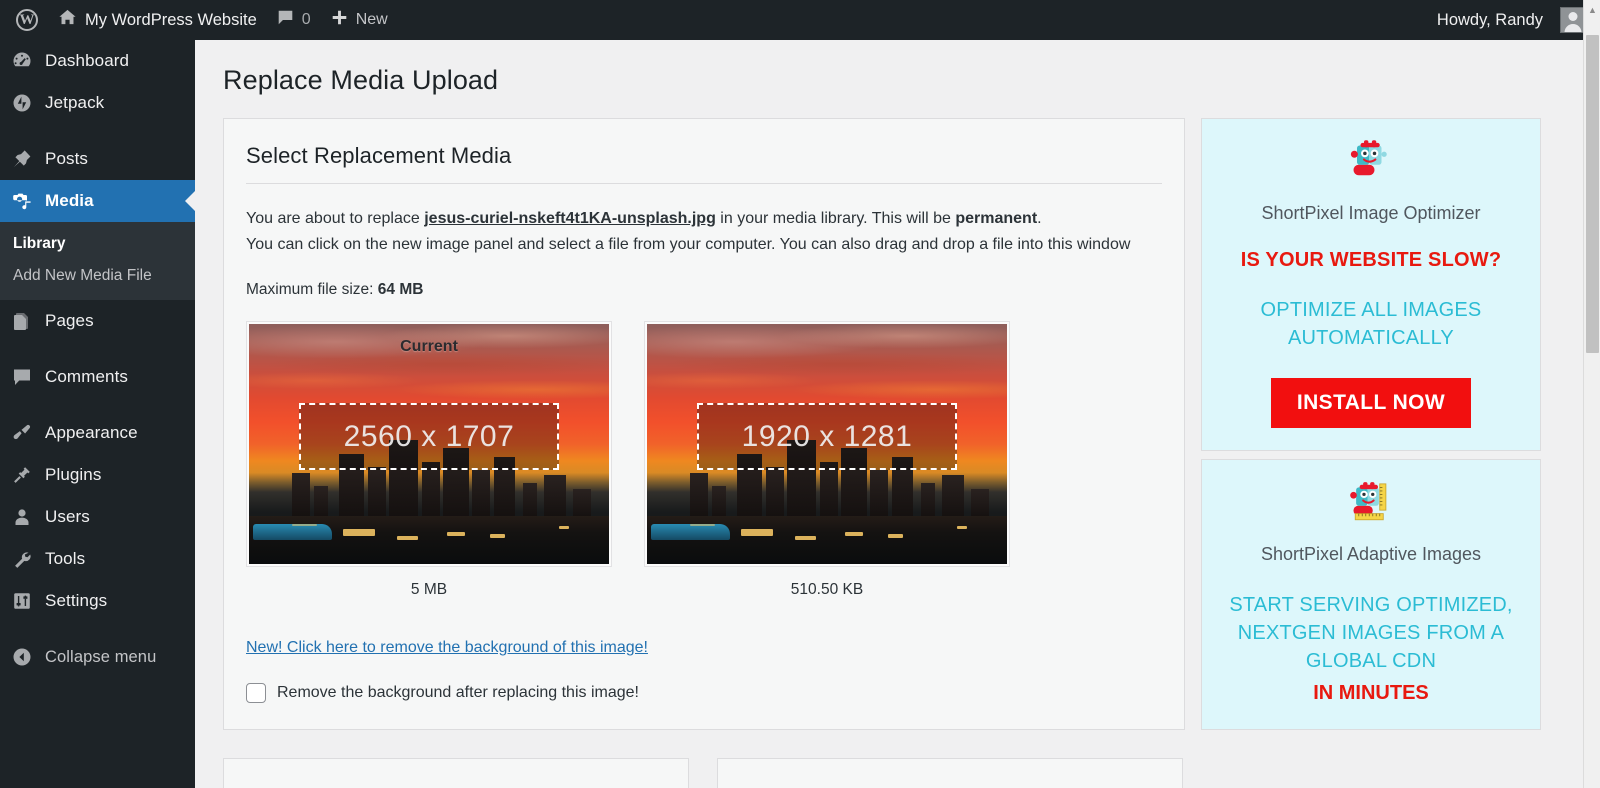  Describe the element at coordinates (1592, 10) in the screenshot. I see `scroll-up-arrow-icon: ▲` at that location.